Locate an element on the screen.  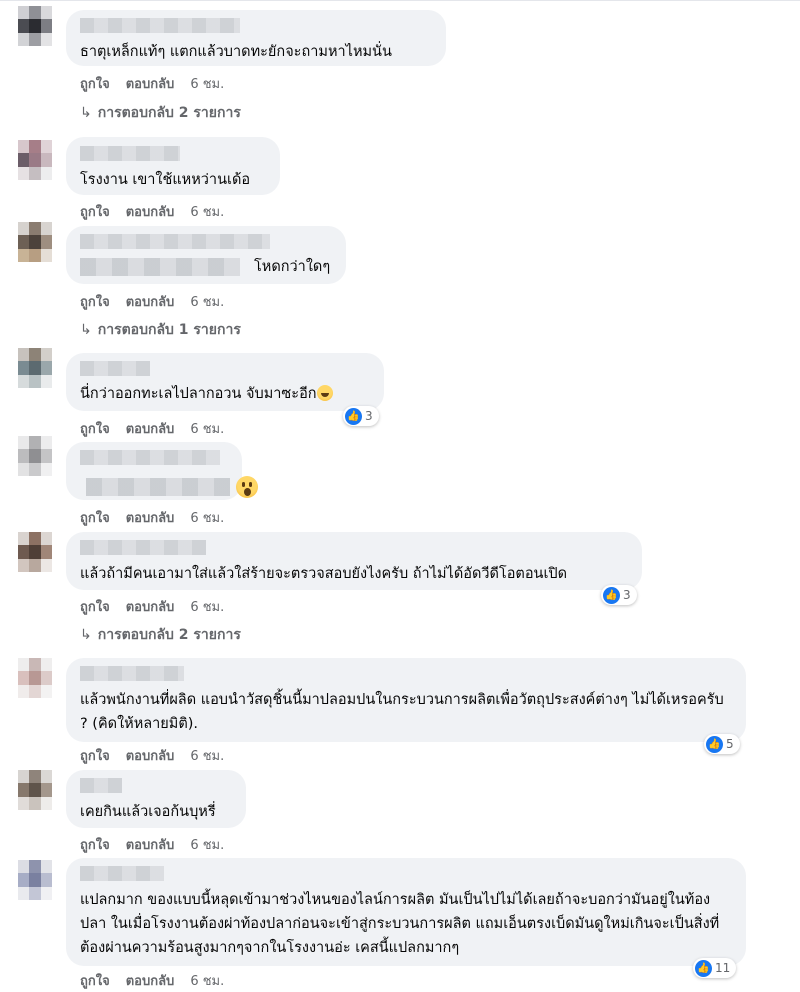
comment-bubble: โรงงาน เขาใช้แหหว่านเด้อ is located at coordinates (173, 166).